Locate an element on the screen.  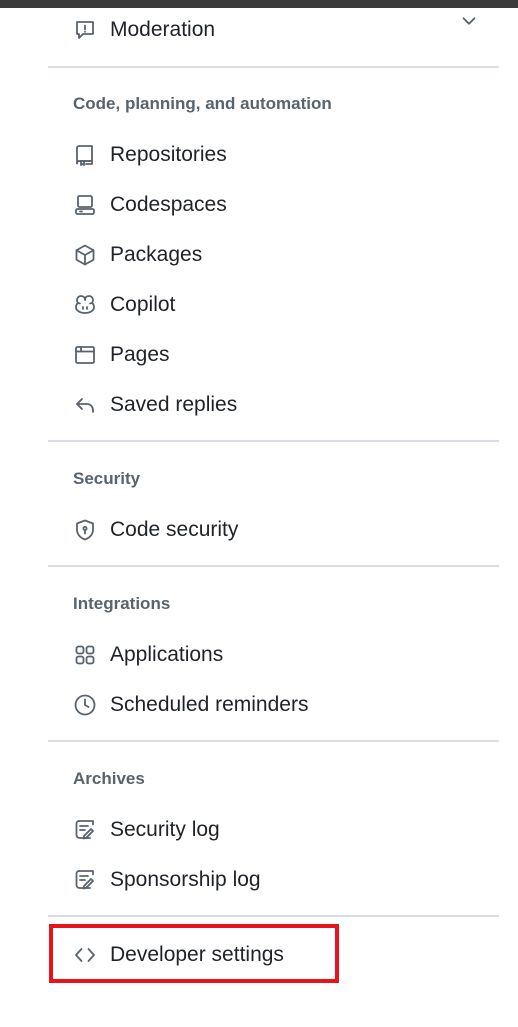
sidebar-item-label: Sponsorship log is located at coordinates (185, 879).